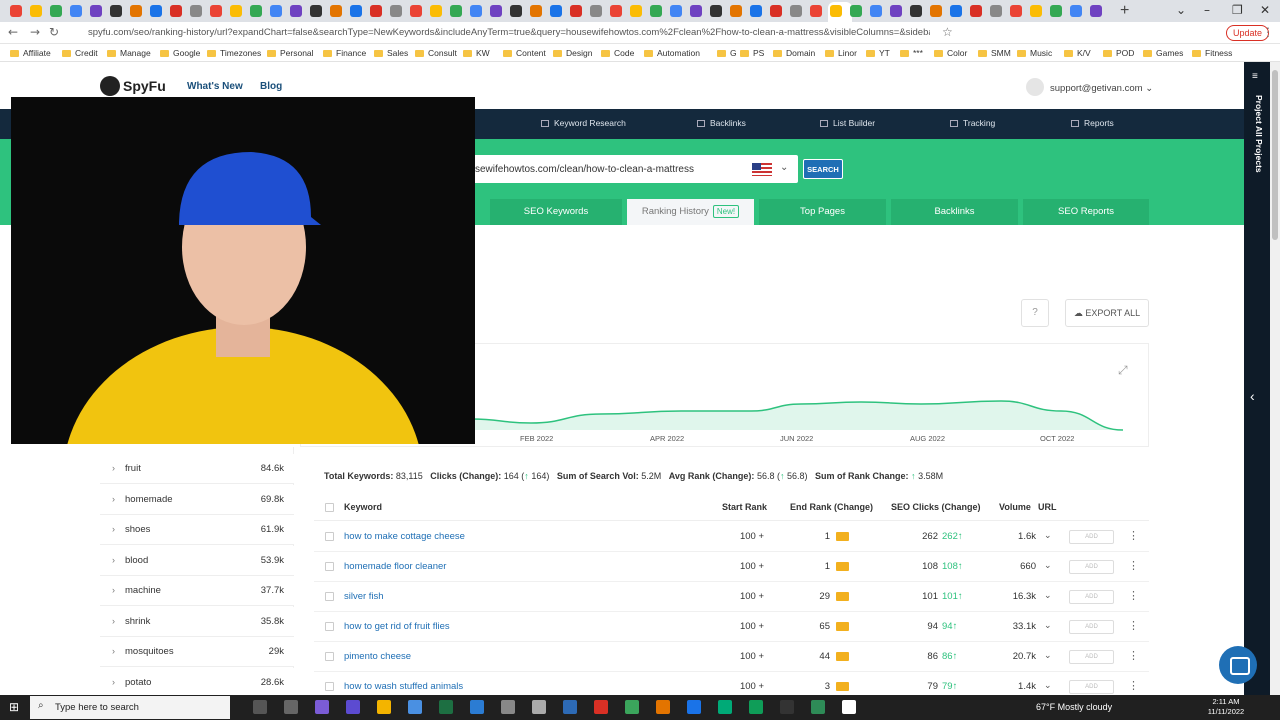  I want to click on maximize-button: ❐, so click(1237, 10).